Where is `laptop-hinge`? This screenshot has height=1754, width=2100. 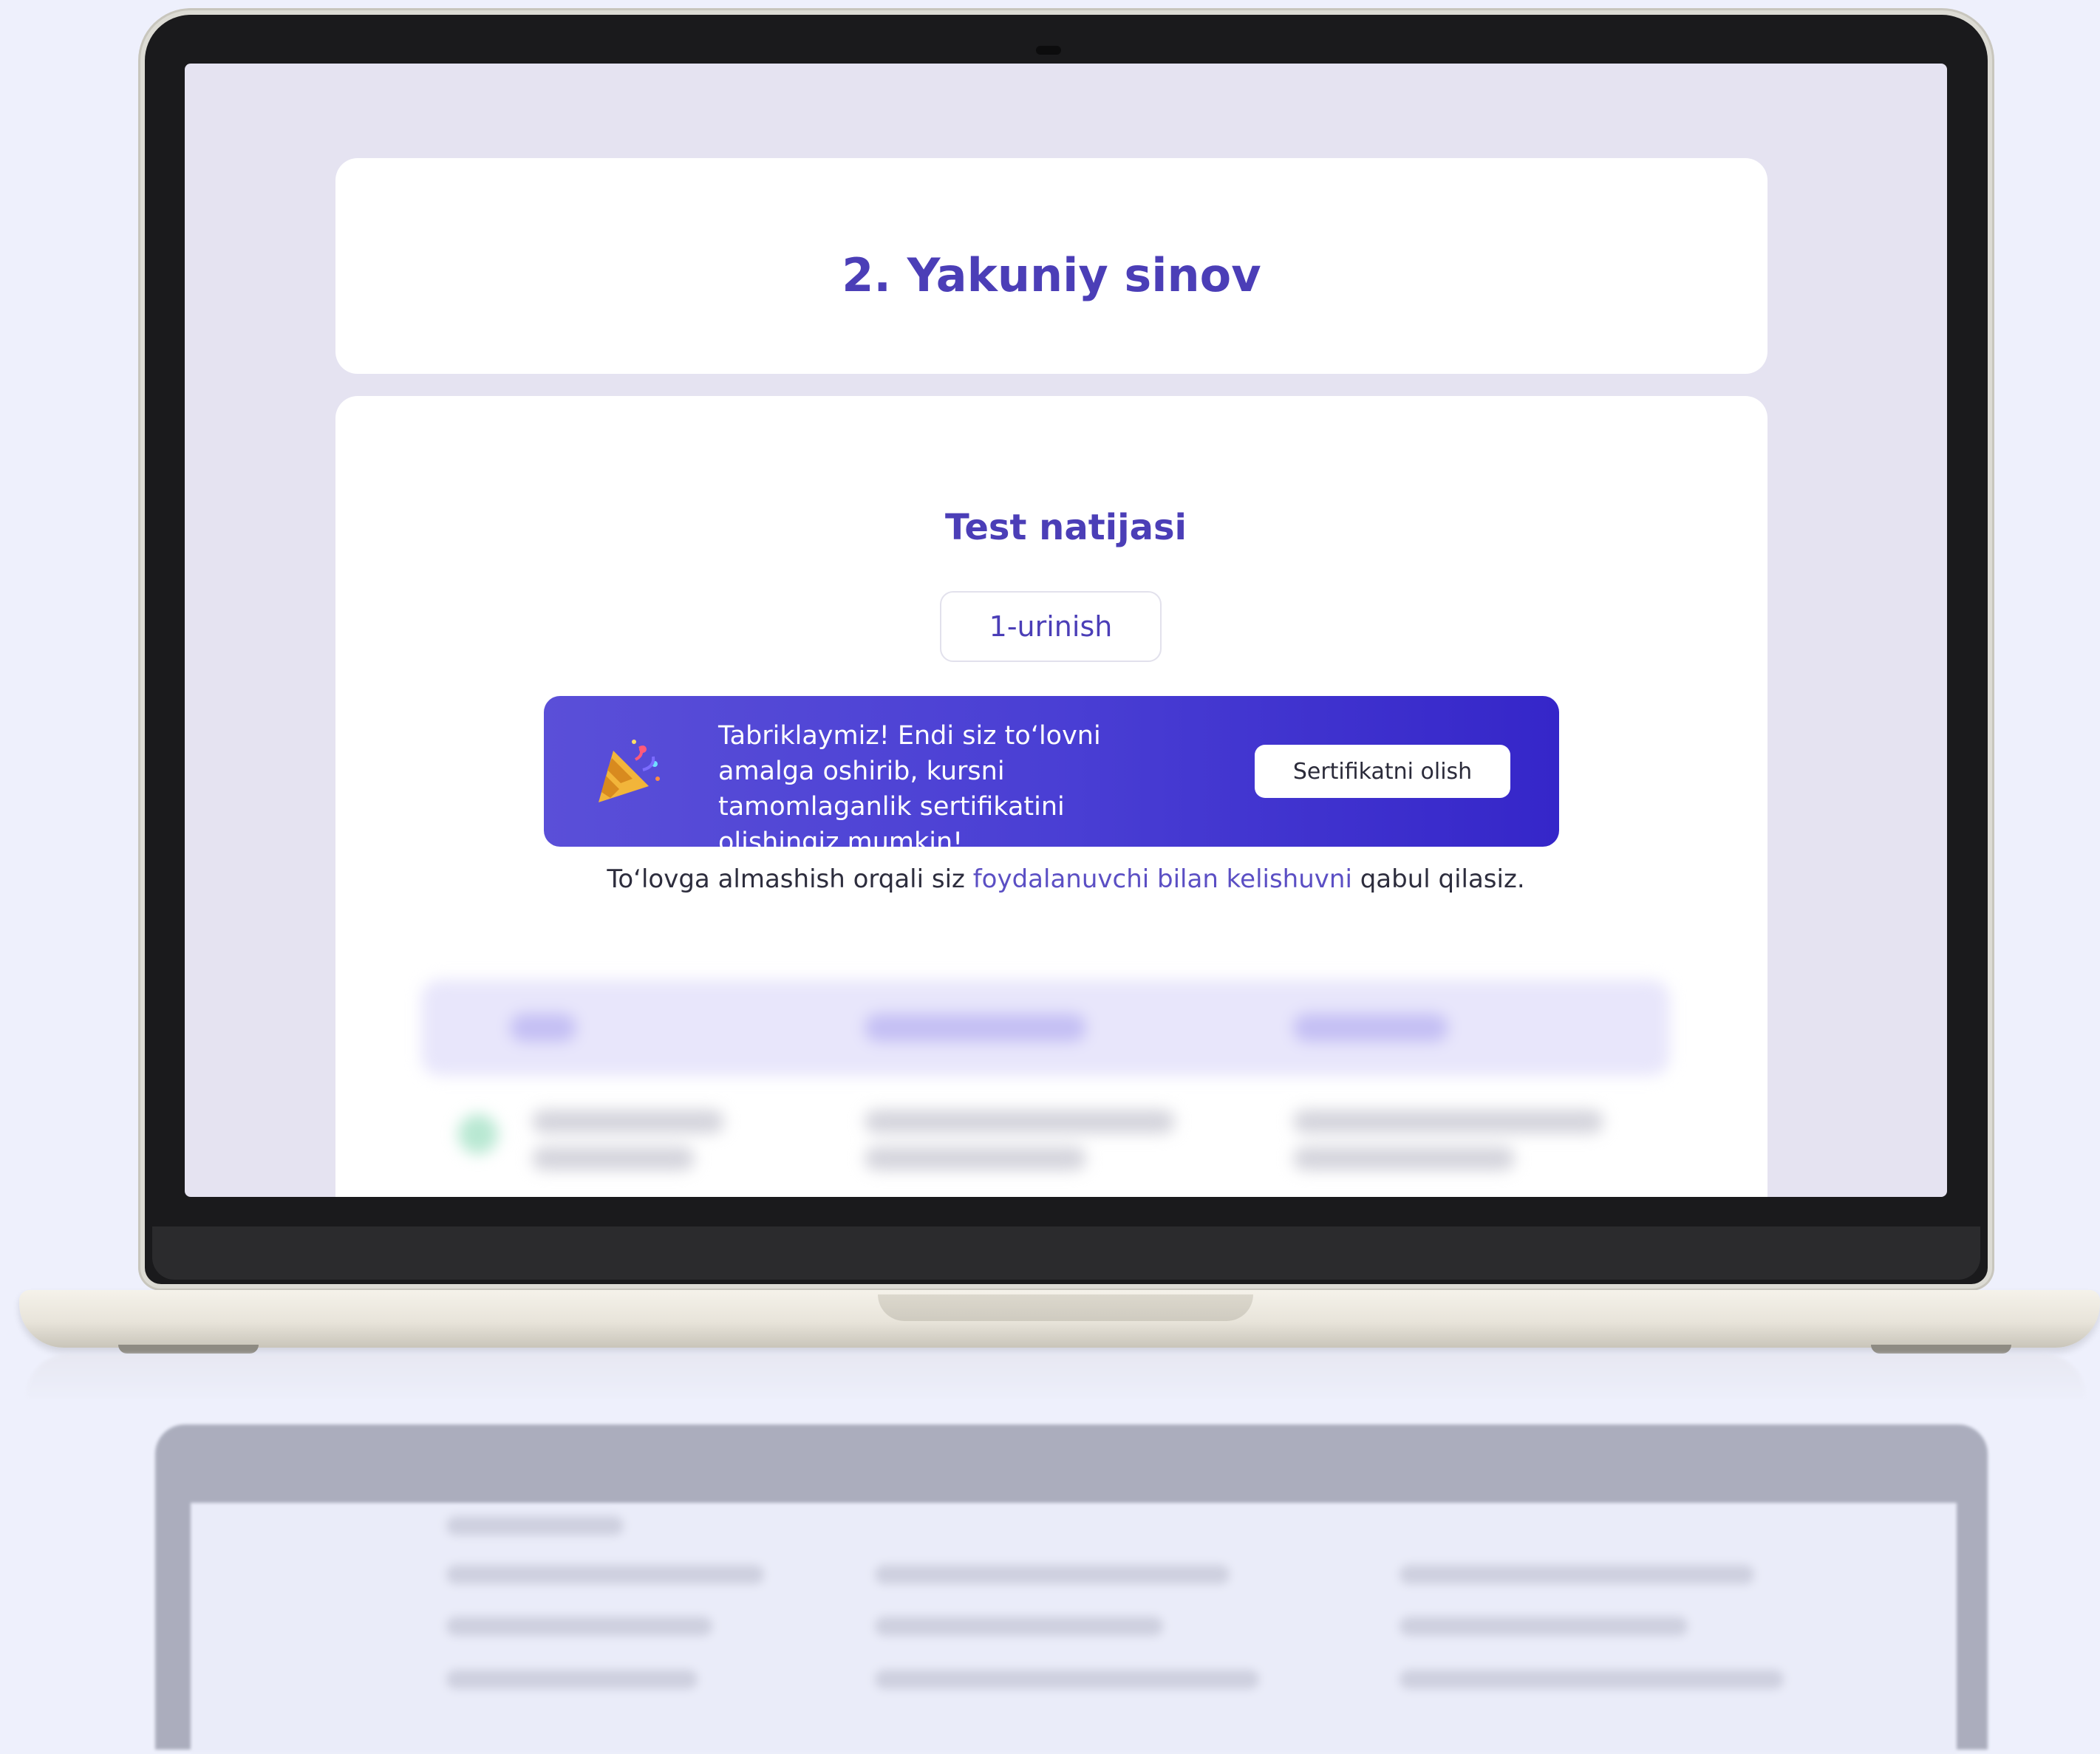 laptop-hinge is located at coordinates (1066, 1253).